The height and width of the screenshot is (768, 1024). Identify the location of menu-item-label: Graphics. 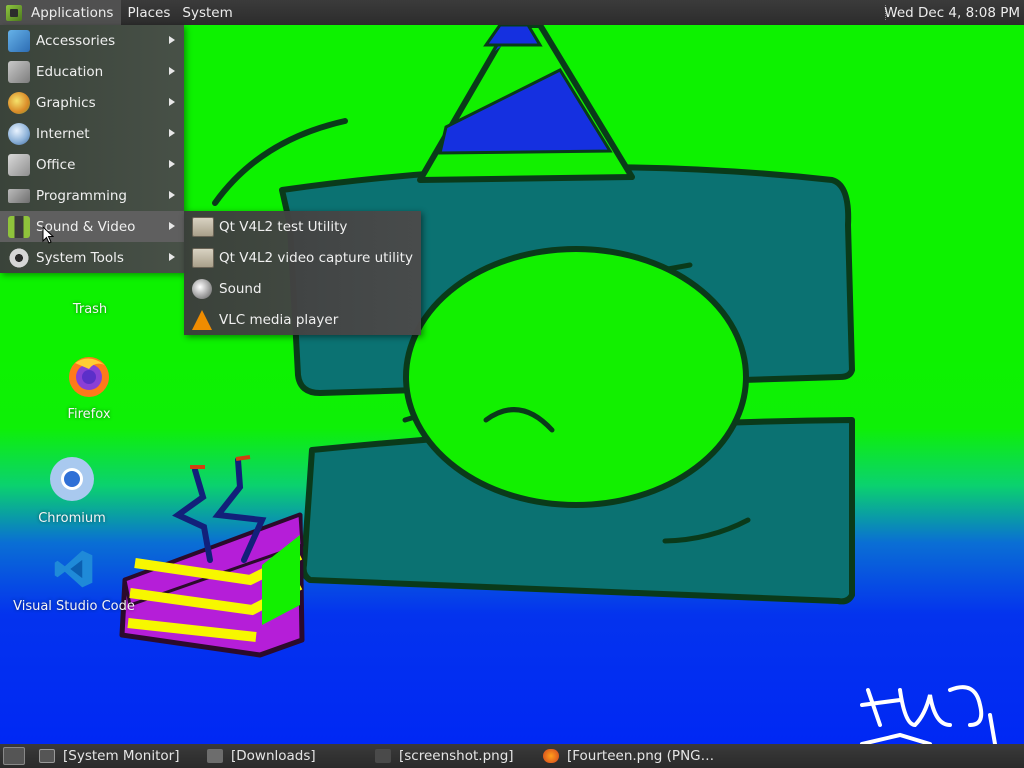
(66, 102).